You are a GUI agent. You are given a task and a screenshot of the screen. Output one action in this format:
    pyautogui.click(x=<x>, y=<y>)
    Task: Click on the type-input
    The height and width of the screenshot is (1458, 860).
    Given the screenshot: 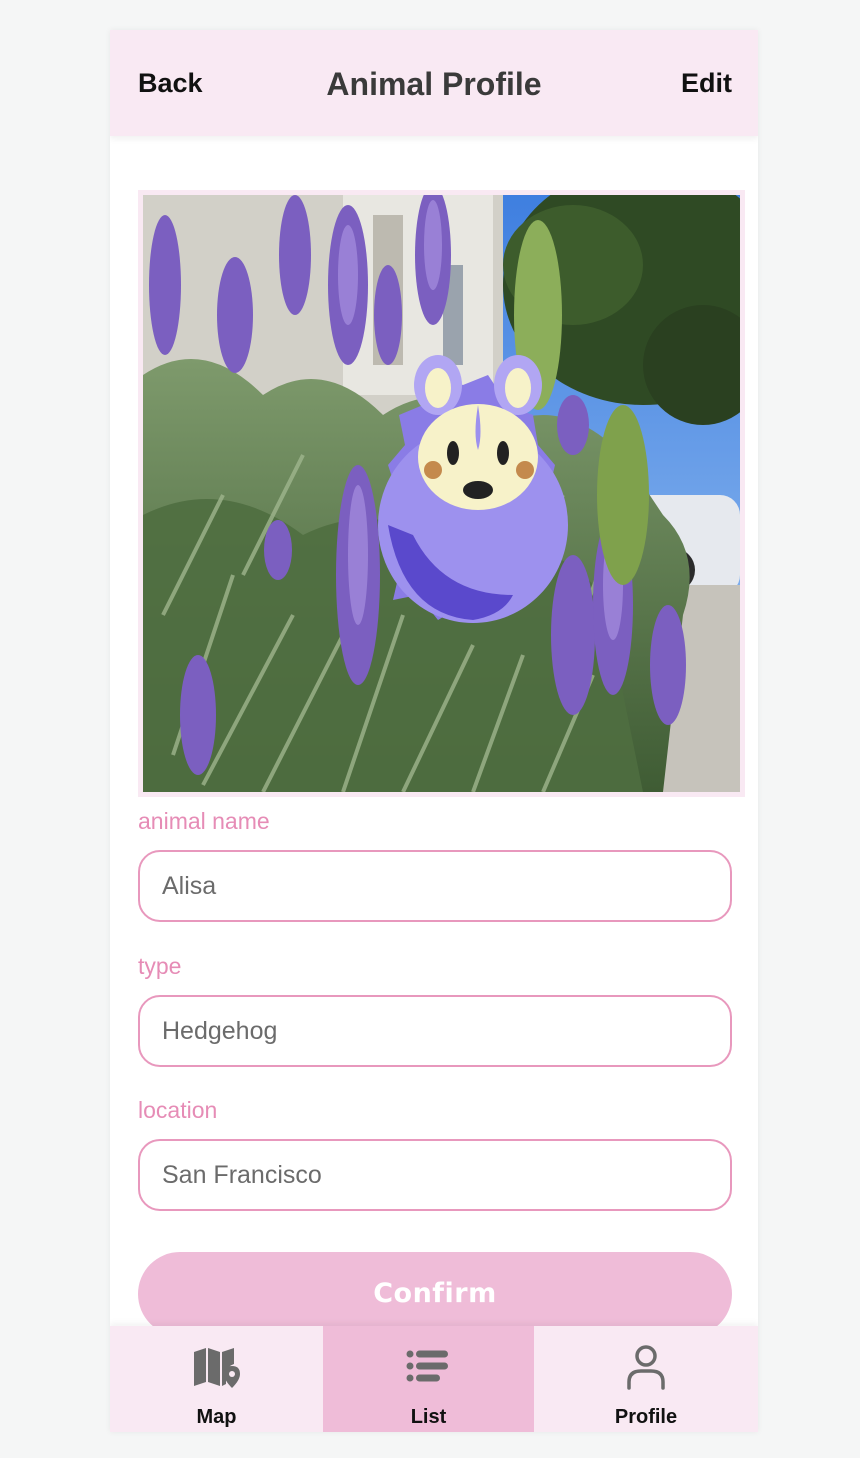 What is the action you would take?
    pyautogui.click(x=435, y=1031)
    